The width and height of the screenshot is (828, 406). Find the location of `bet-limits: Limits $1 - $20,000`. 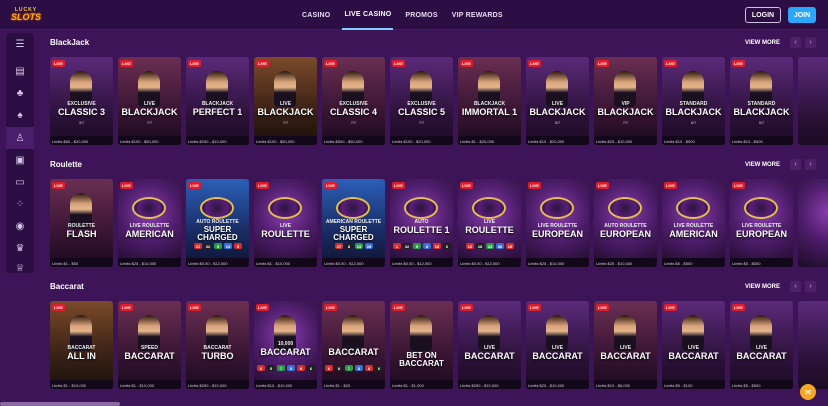

bet-limits: Limits $1 - $20,000 is located at coordinates (477, 141).